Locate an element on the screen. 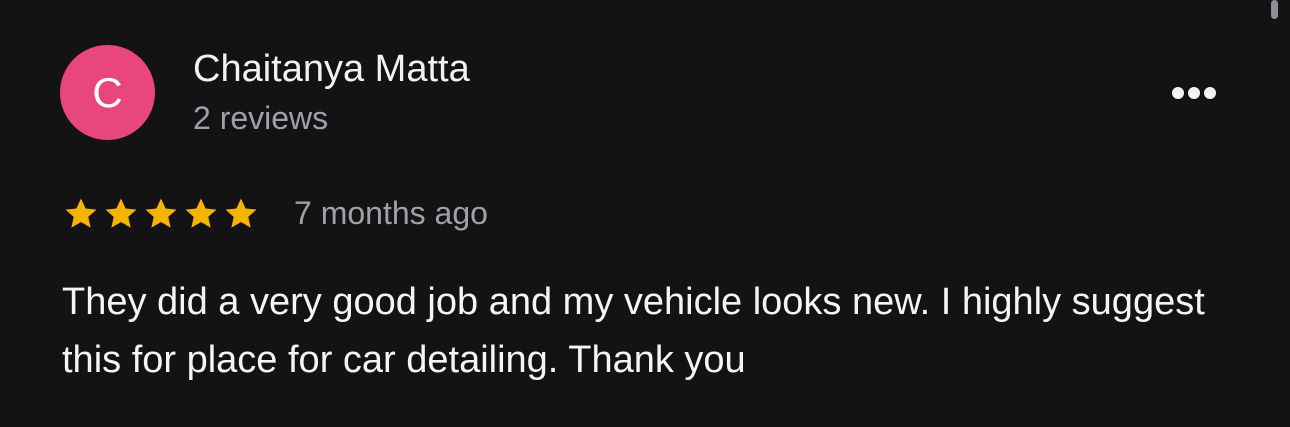 This screenshot has width=1290, height=427. author-name: Chaitanya Matta is located at coordinates (331, 69).